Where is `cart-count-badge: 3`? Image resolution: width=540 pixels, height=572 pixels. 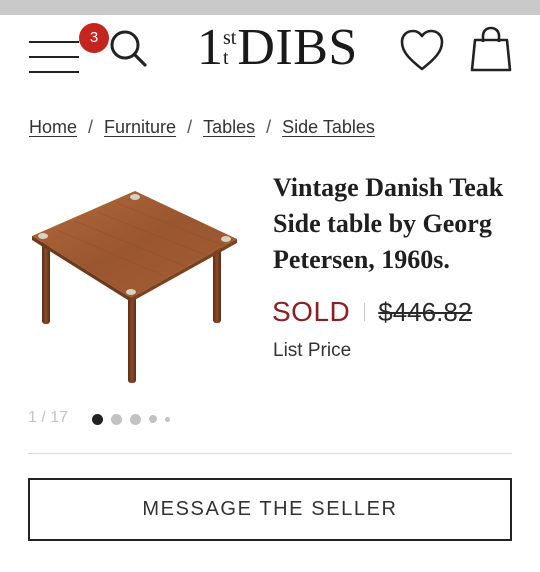
cart-count-badge: 3 is located at coordinates (94, 38).